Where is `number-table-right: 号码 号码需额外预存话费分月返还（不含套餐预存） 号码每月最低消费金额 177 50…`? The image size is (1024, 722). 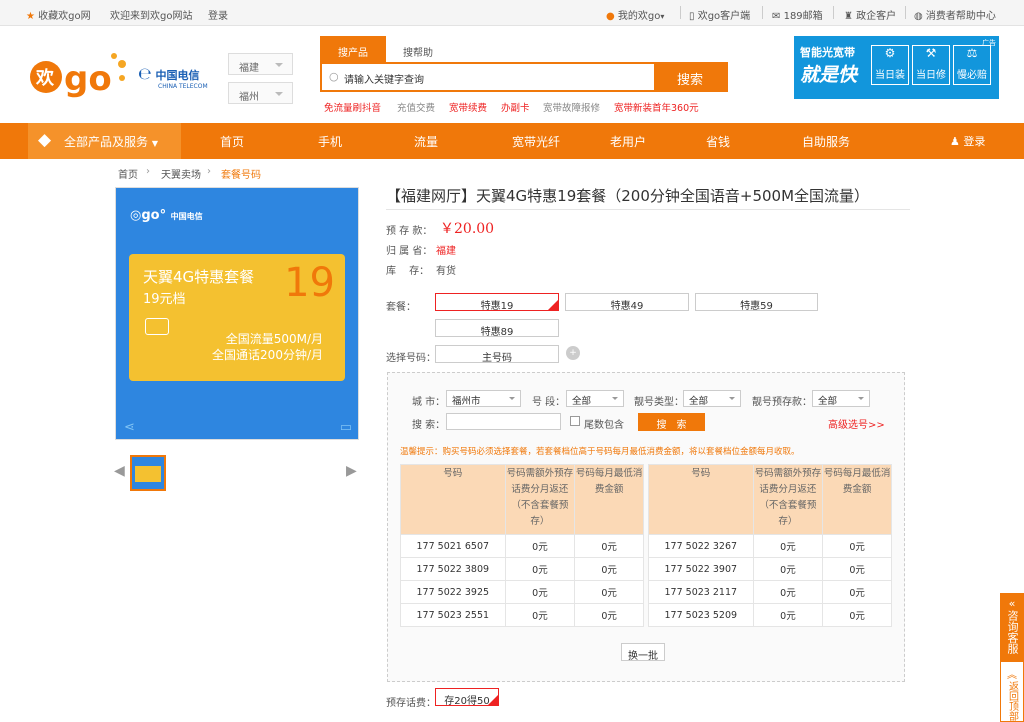 number-table-right: 号码 号码需额外预存话费分月返还（不含套餐预存） 号码每月最低消费金额 177 50… is located at coordinates (770, 545).